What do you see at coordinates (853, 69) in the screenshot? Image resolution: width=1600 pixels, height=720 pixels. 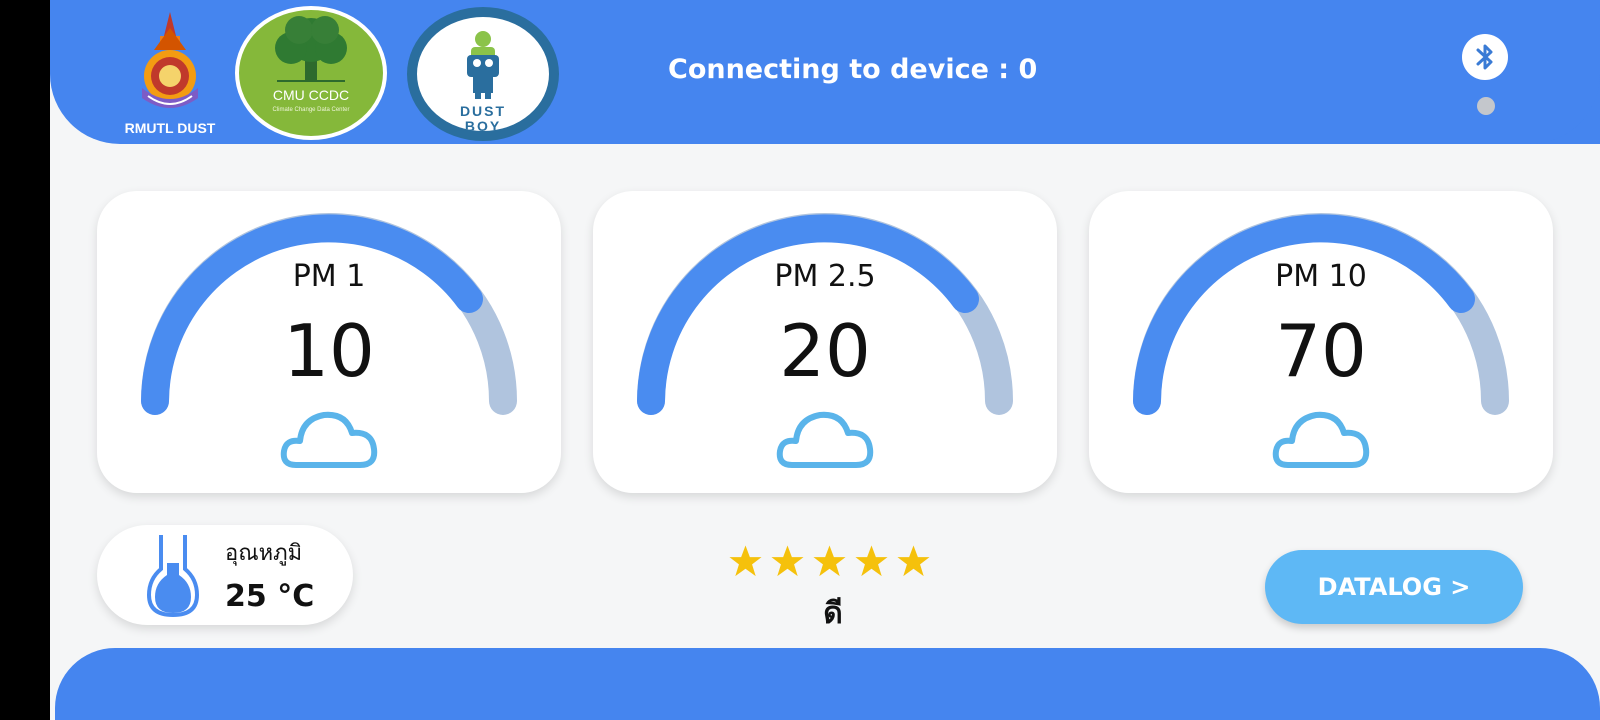 I see `connection-status: Connecting to device : 0` at bounding box center [853, 69].